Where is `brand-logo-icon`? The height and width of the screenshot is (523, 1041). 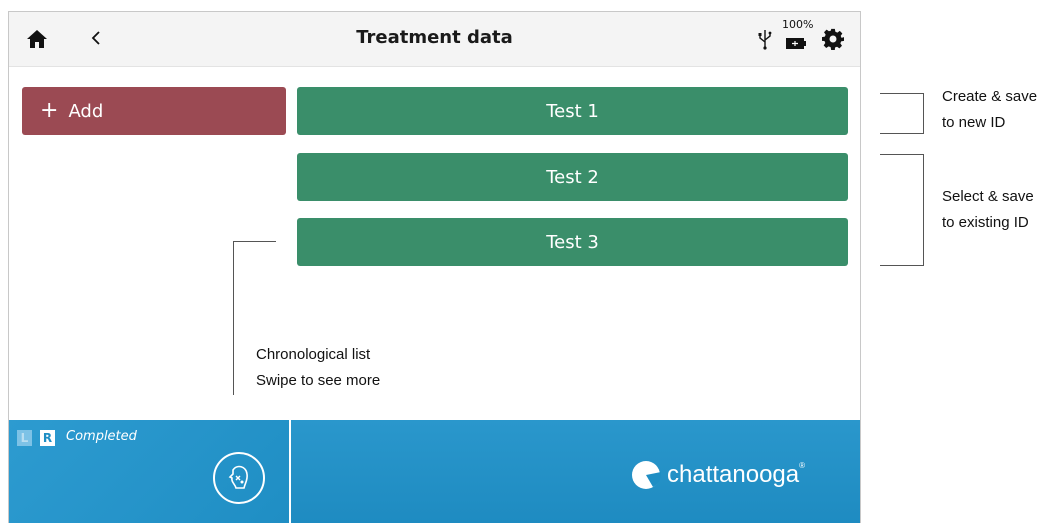
brand-logo-icon is located at coordinates (646, 475).